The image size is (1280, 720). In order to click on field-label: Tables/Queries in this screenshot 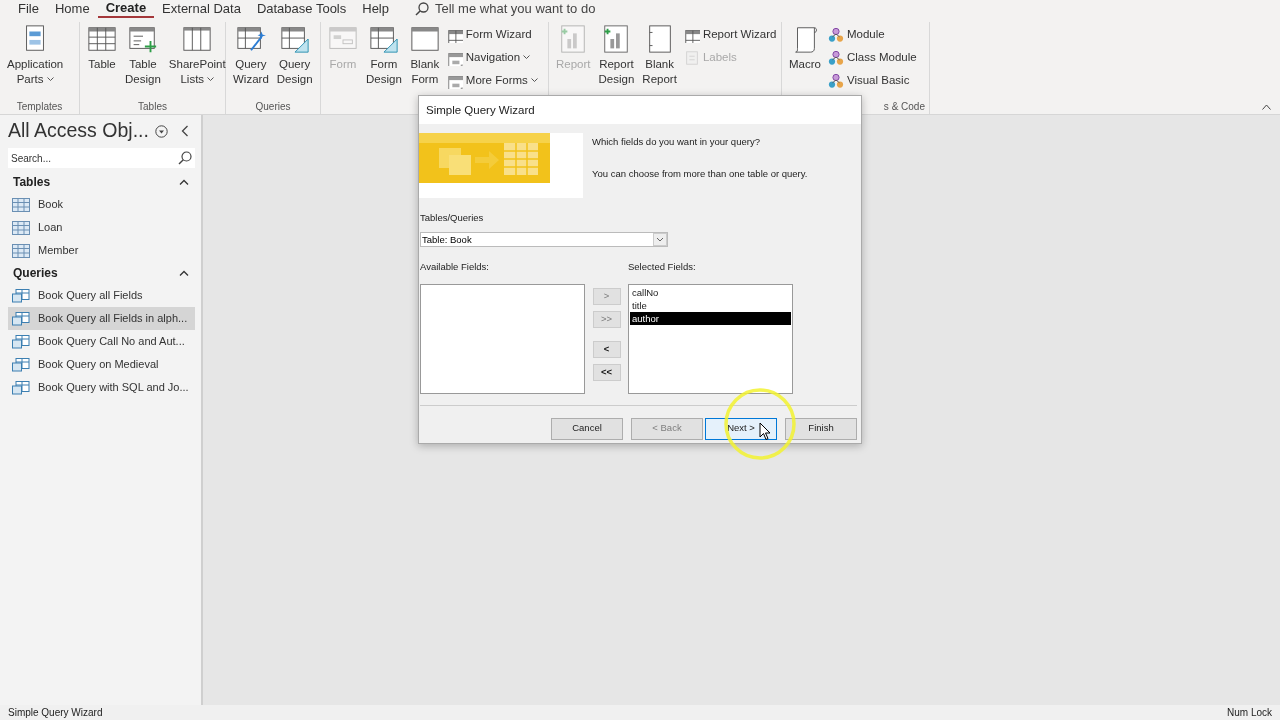, I will do `click(452, 218)`.